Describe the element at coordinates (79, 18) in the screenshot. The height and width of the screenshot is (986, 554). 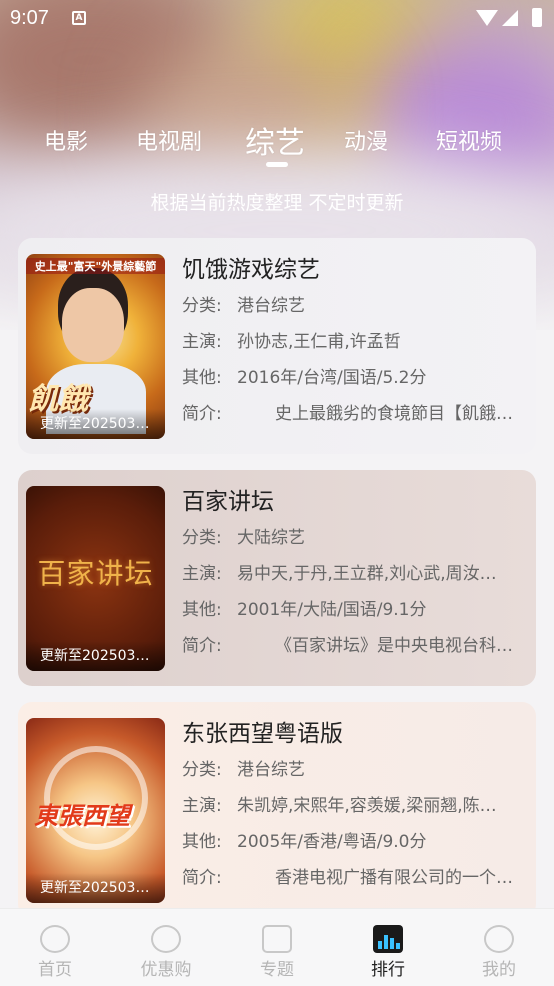
I see `notification-icon: A` at that location.